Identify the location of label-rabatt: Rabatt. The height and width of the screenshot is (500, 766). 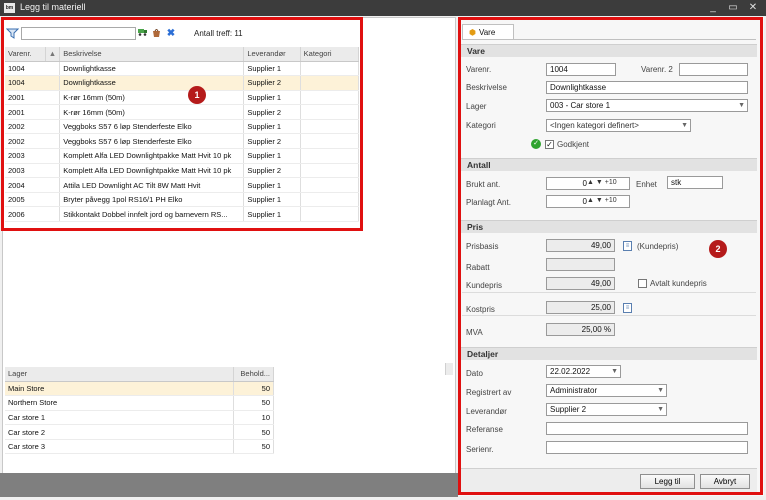
(478, 267).